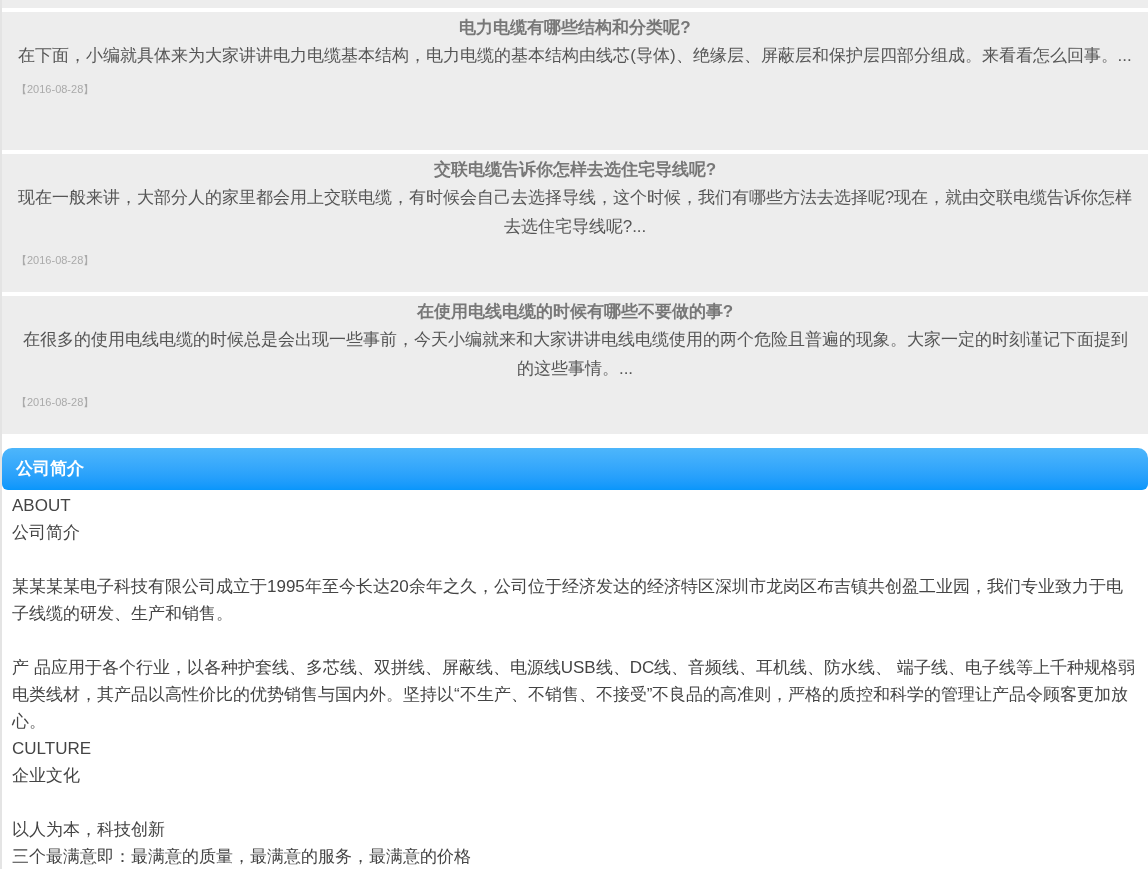 Image resolution: width=1148 pixels, height=869 pixels. I want to click on text-line: 企业文化, so click(46, 776).